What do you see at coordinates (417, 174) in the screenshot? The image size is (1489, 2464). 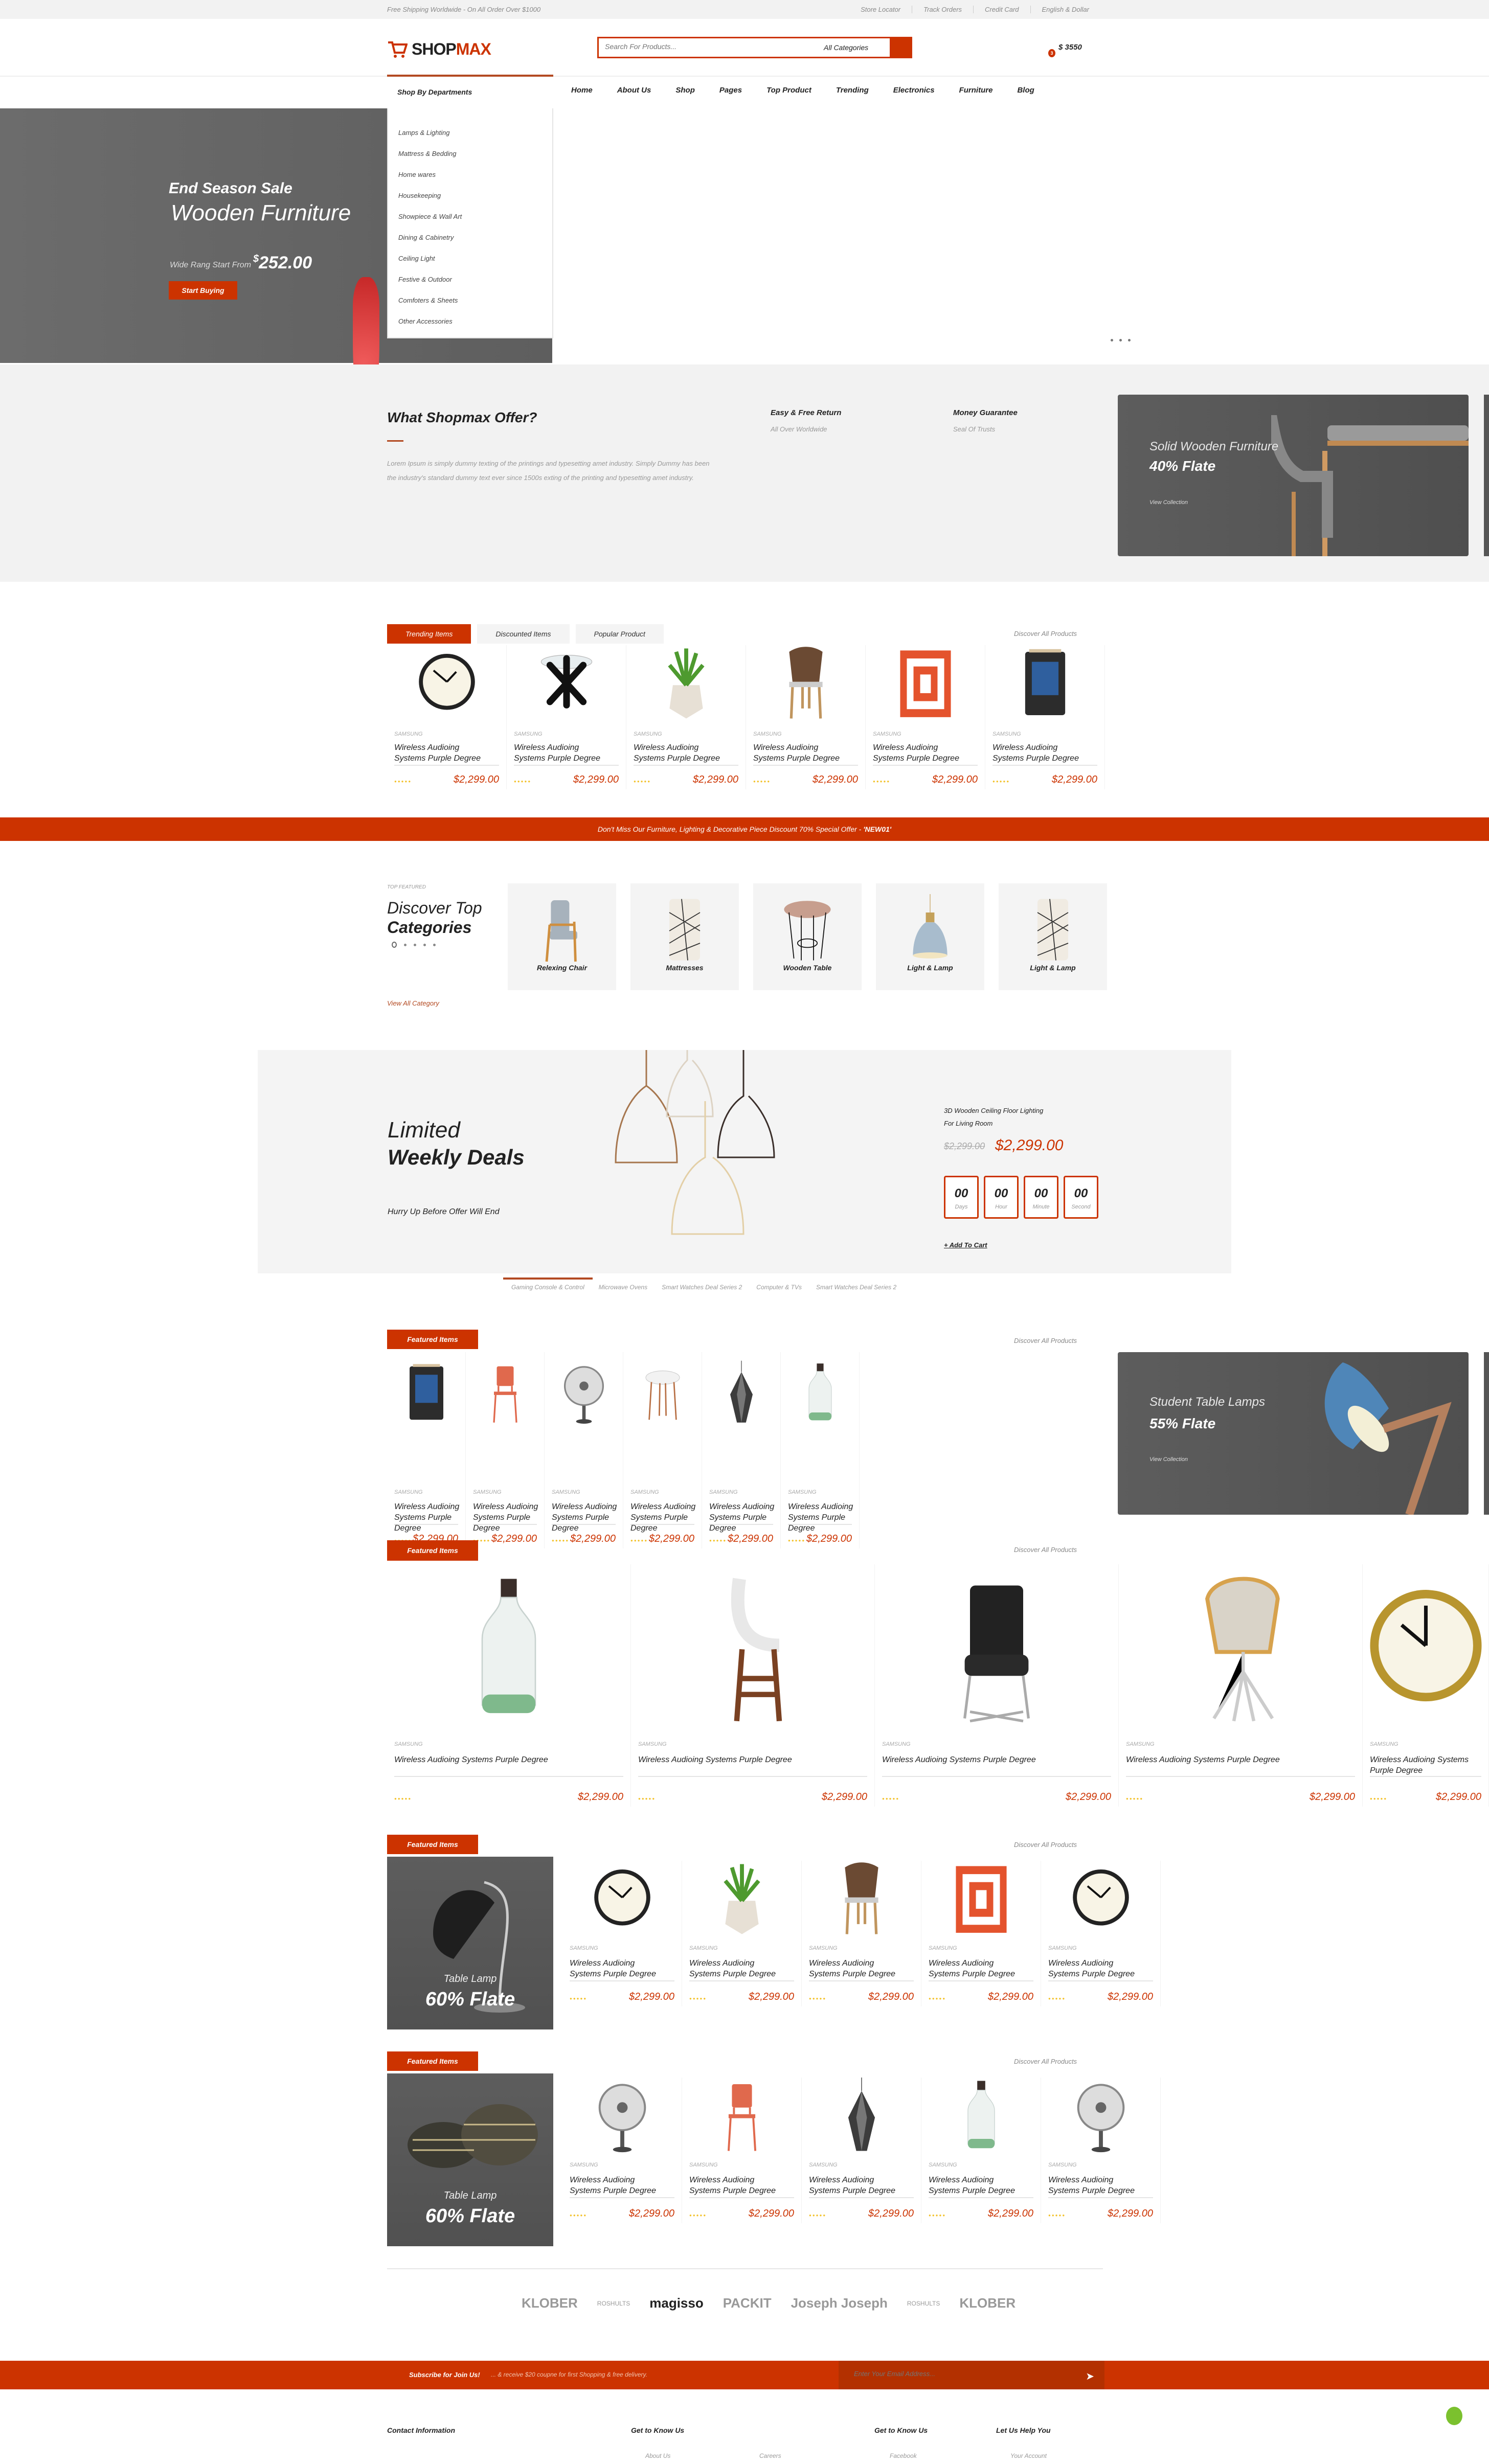 I see `department-item: Home wares` at bounding box center [417, 174].